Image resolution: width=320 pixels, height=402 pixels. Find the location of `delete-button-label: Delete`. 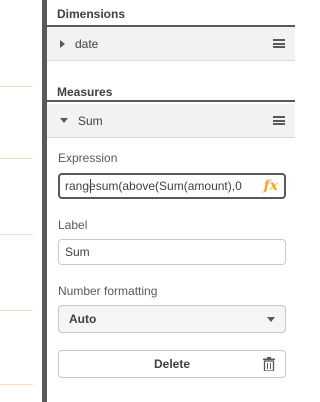

delete-button-label: Delete is located at coordinates (172, 364).